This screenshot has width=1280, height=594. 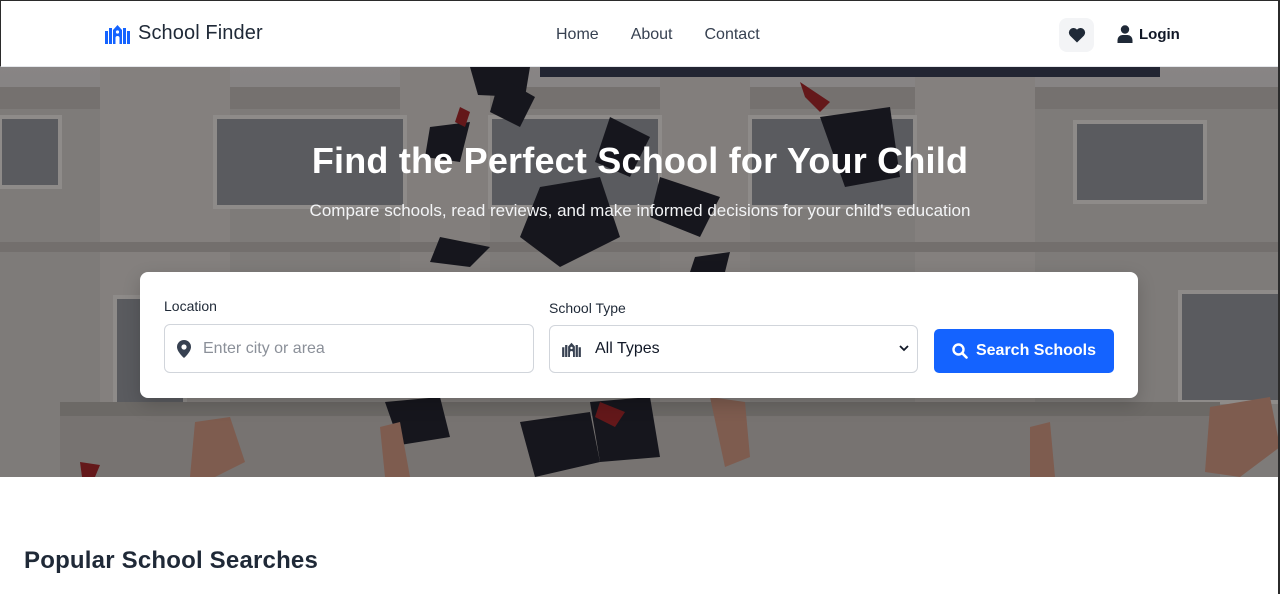 What do you see at coordinates (904, 348) in the screenshot?
I see `chevron-down-icon` at bounding box center [904, 348].